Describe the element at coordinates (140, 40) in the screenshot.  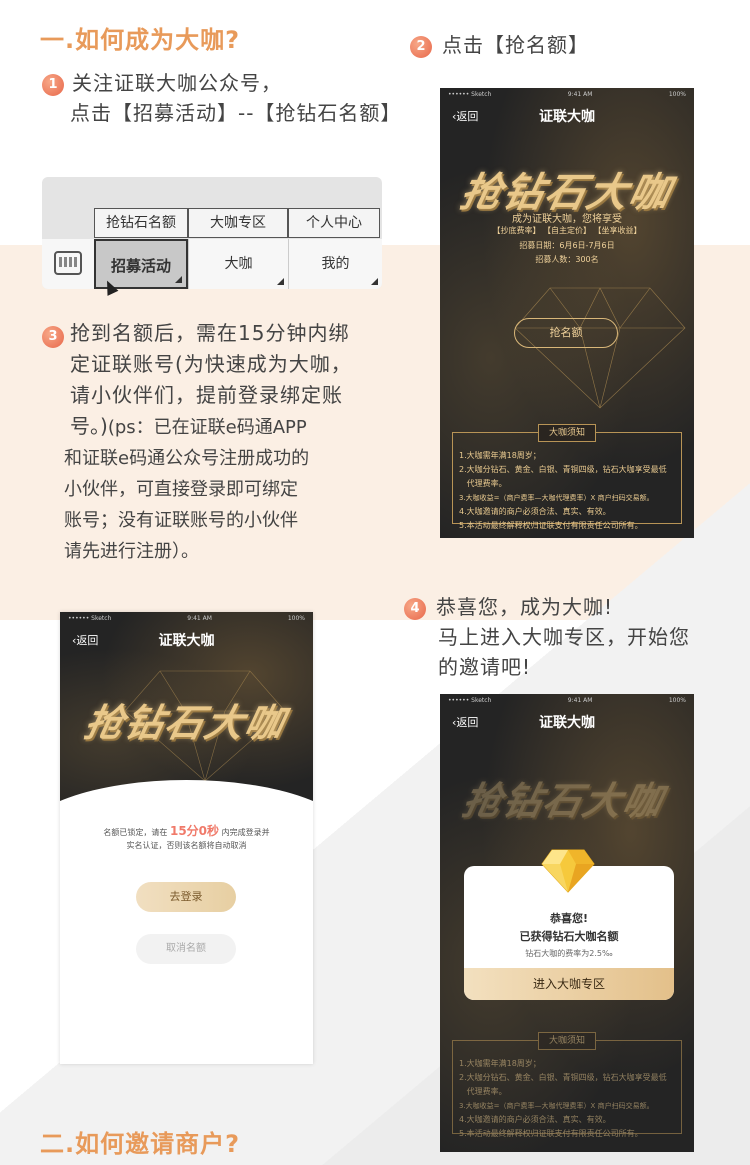
I see `section-title-become: 一.如何成为大咖?` at that location.